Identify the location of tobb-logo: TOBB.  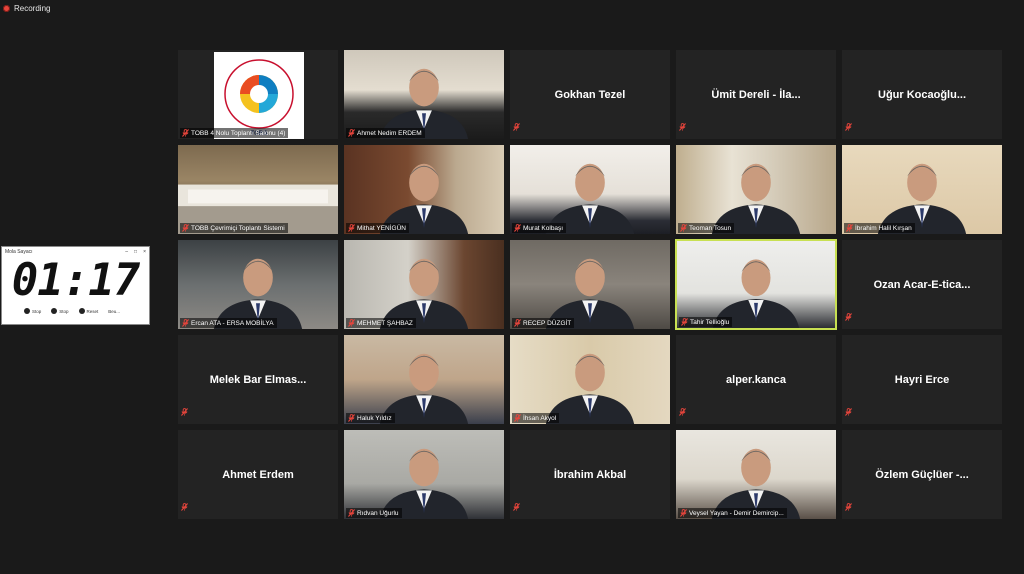
(259, 95).